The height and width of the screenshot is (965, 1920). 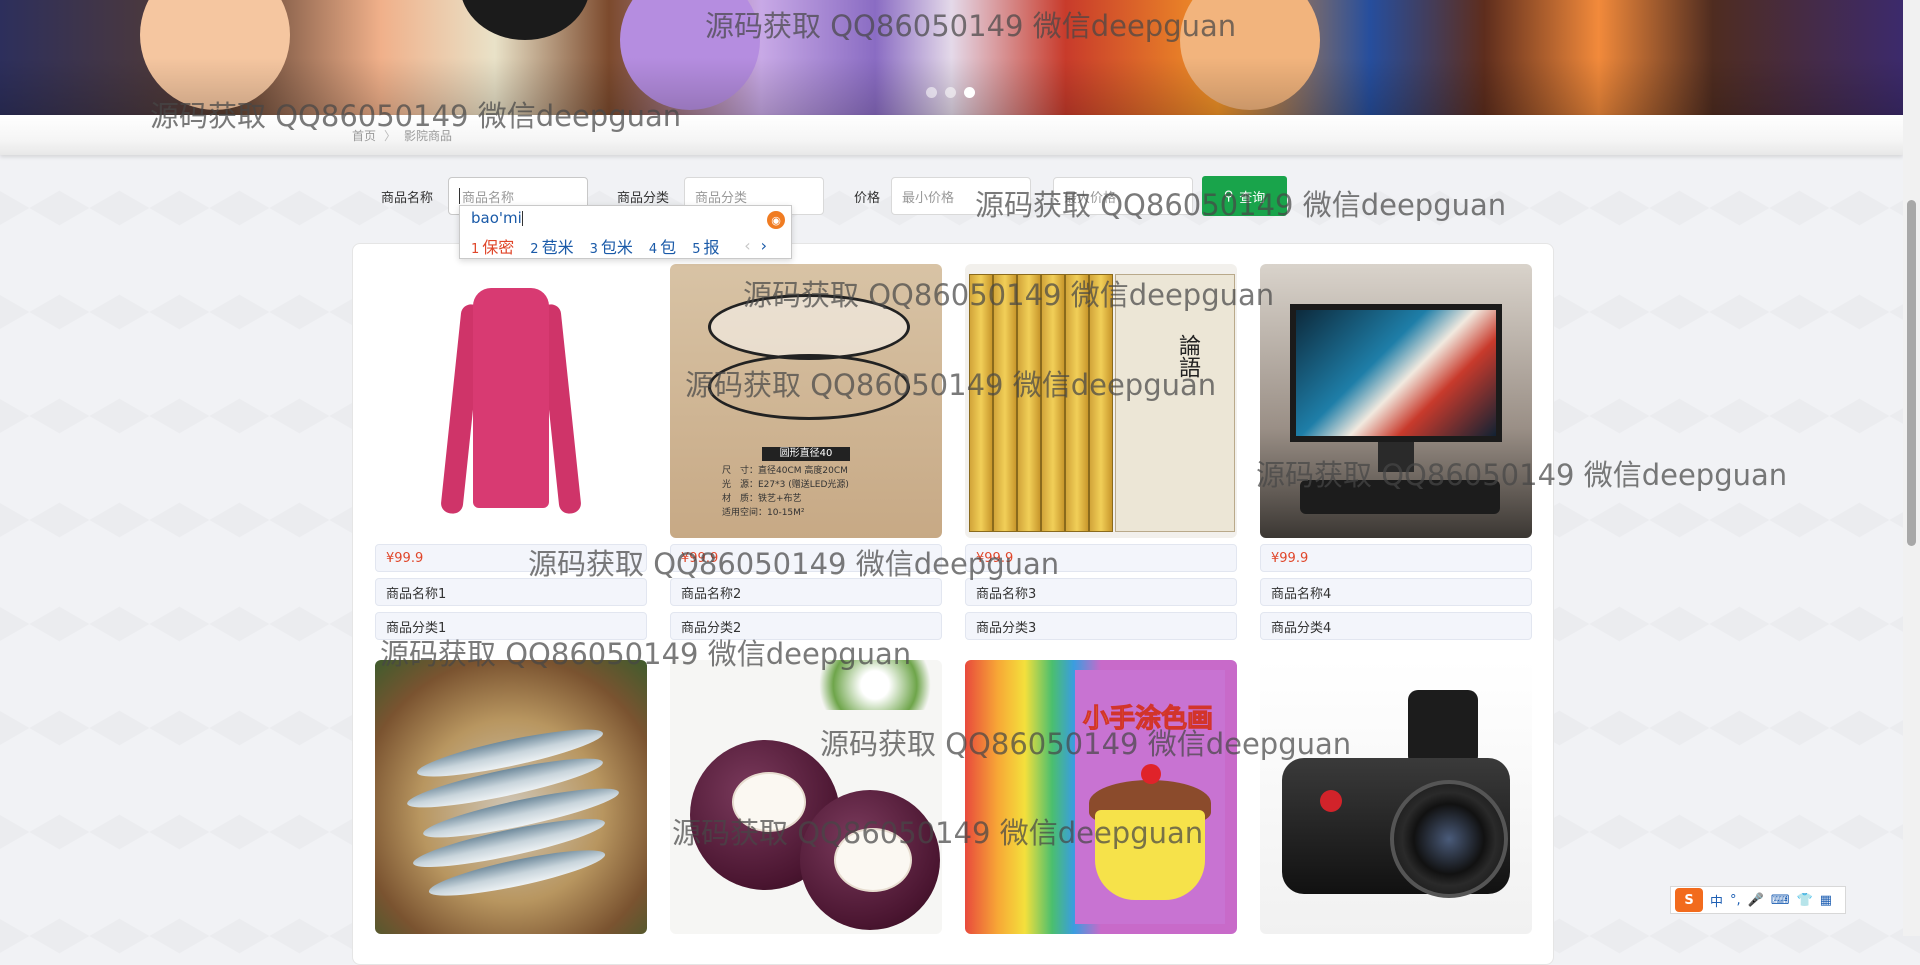 I want to click on ime-candidate: 2 苞米, so click(x=551, y=246).